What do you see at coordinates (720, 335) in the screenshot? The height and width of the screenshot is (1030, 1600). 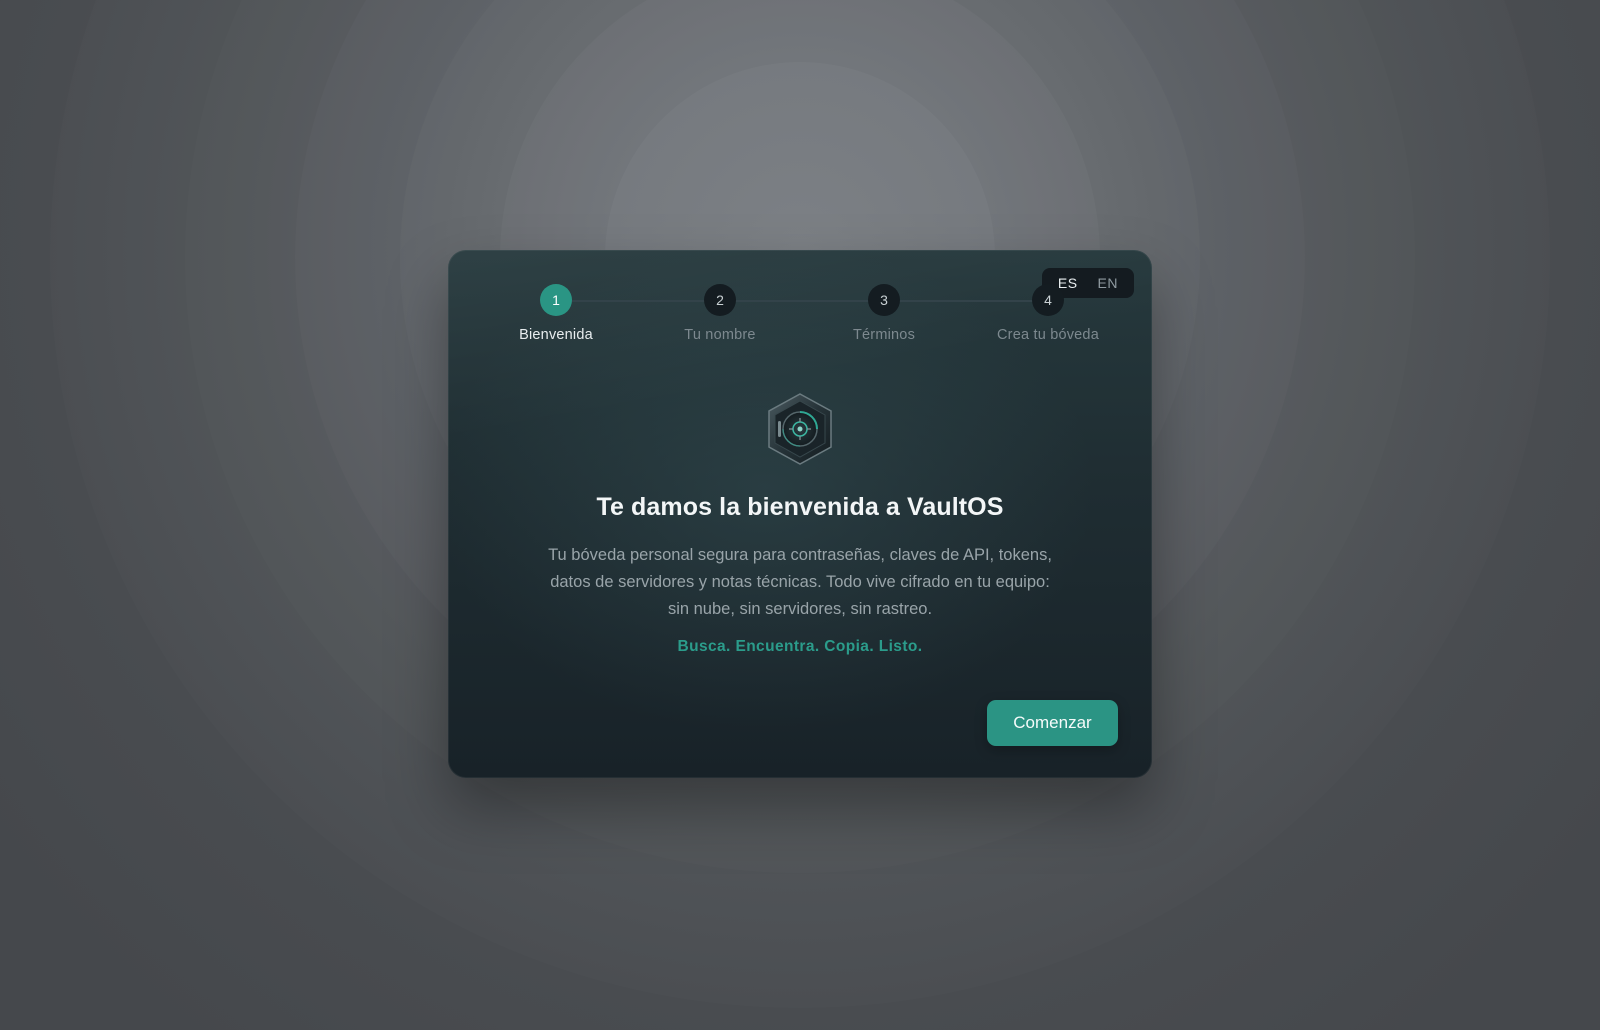 I see `step-label: Tu nombre` at bounding box center [720, 335].